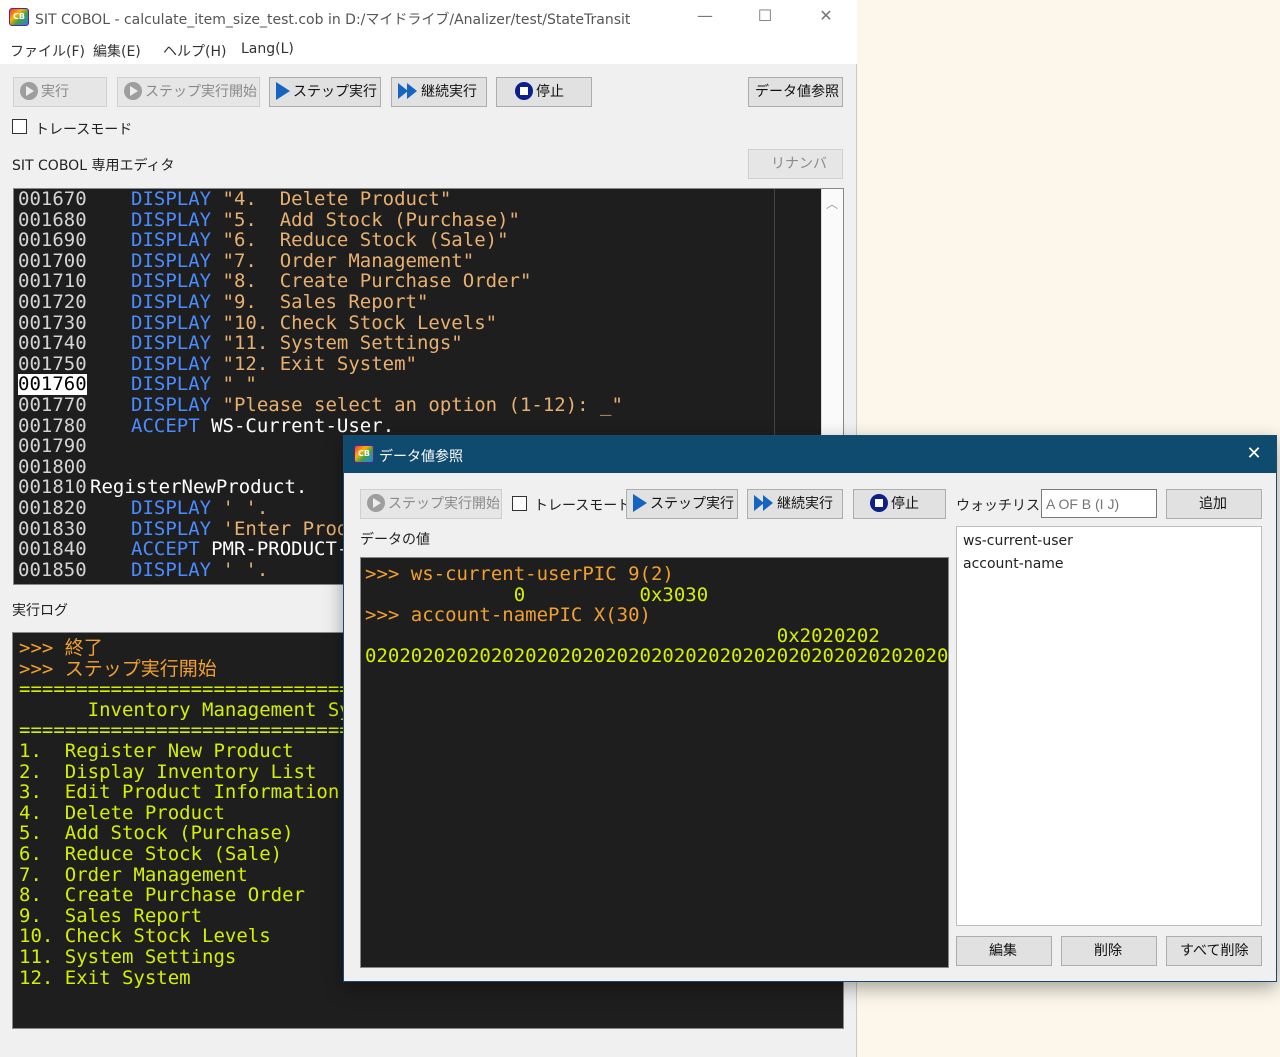 This screenshot has height=1057, width=1280. What do you see at coordinates (765, 17) in the screenshot?
I see `maximize-button: ☐` at bounding box center [765, 17].